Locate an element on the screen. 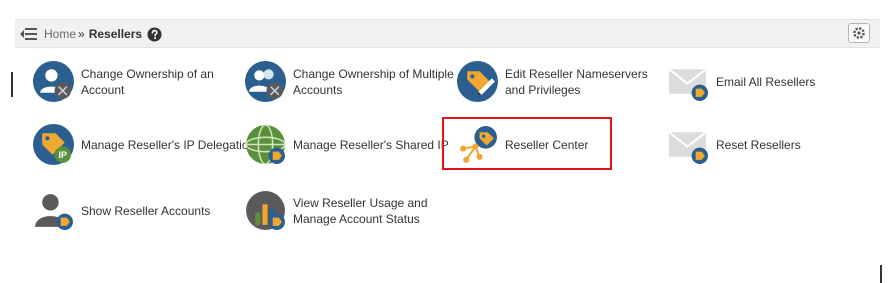  tile-label: Change Ownership of an Account is located at coordinates (147, 81).